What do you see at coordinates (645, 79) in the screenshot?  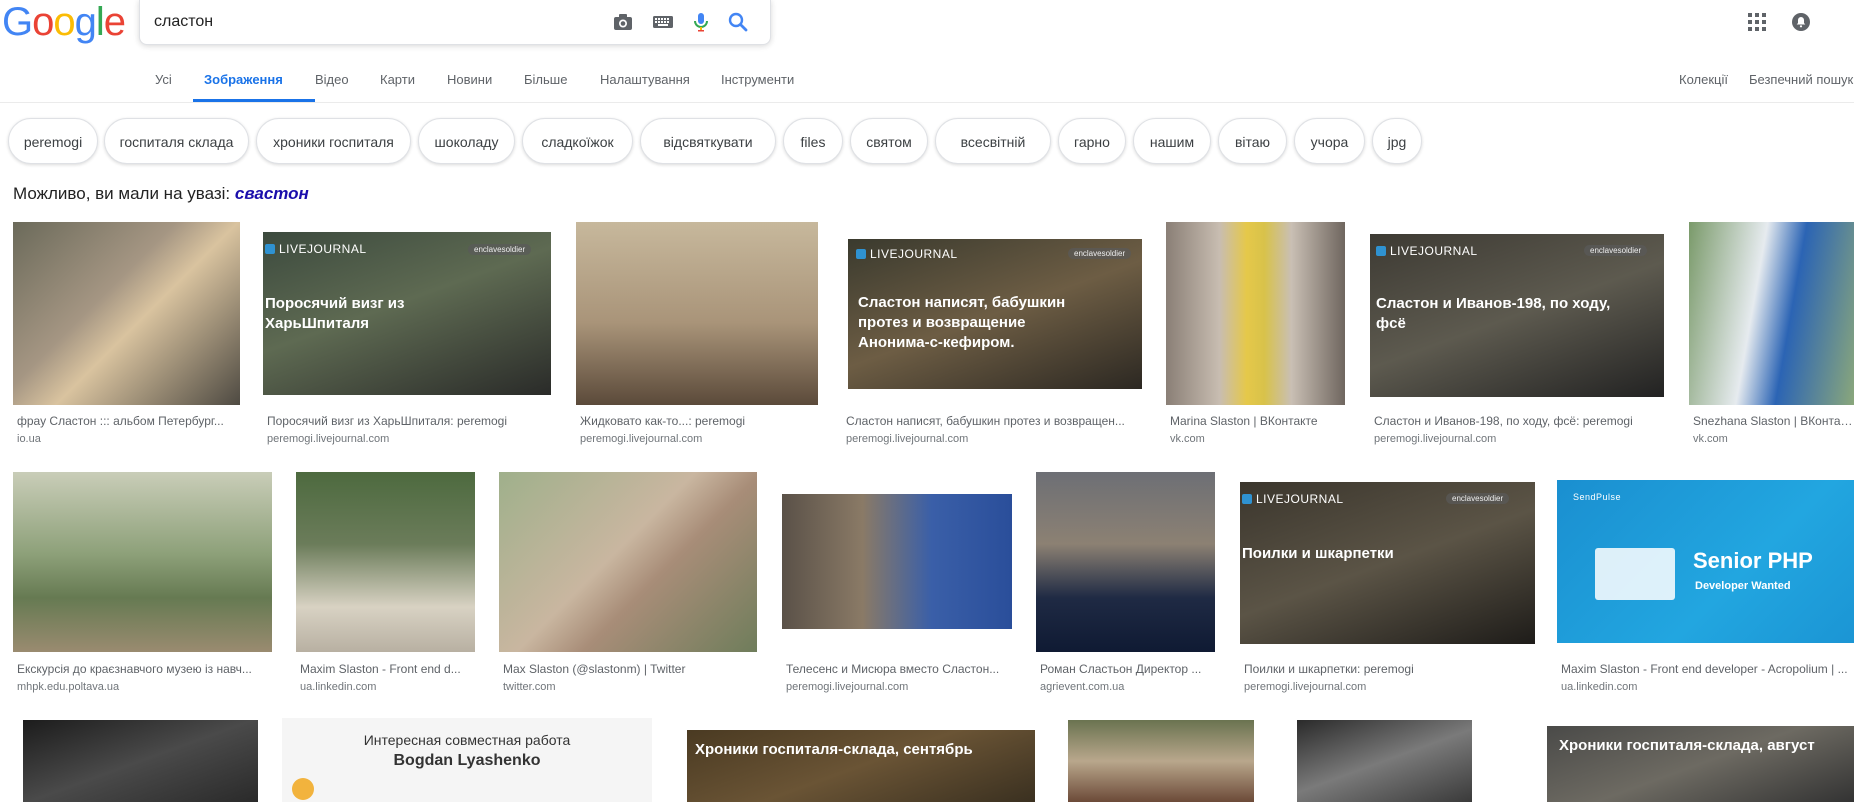 I see `tab-settings: Налаштування` at bounding box center [645, 79].